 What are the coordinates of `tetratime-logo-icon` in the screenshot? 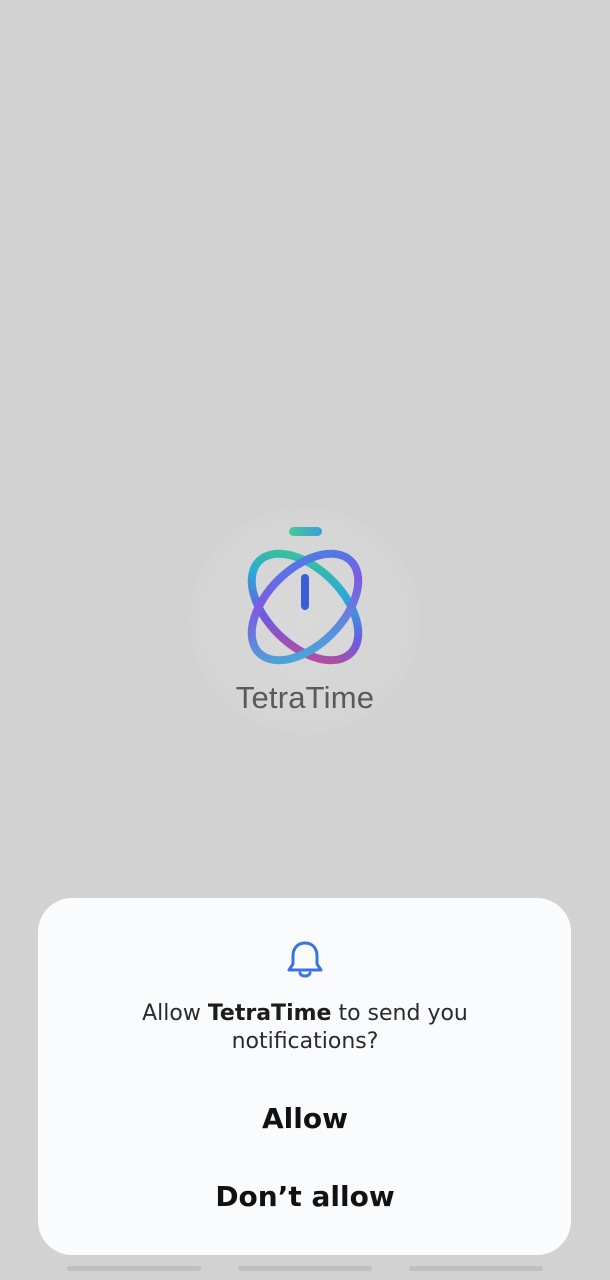 It's located at (305, 596).